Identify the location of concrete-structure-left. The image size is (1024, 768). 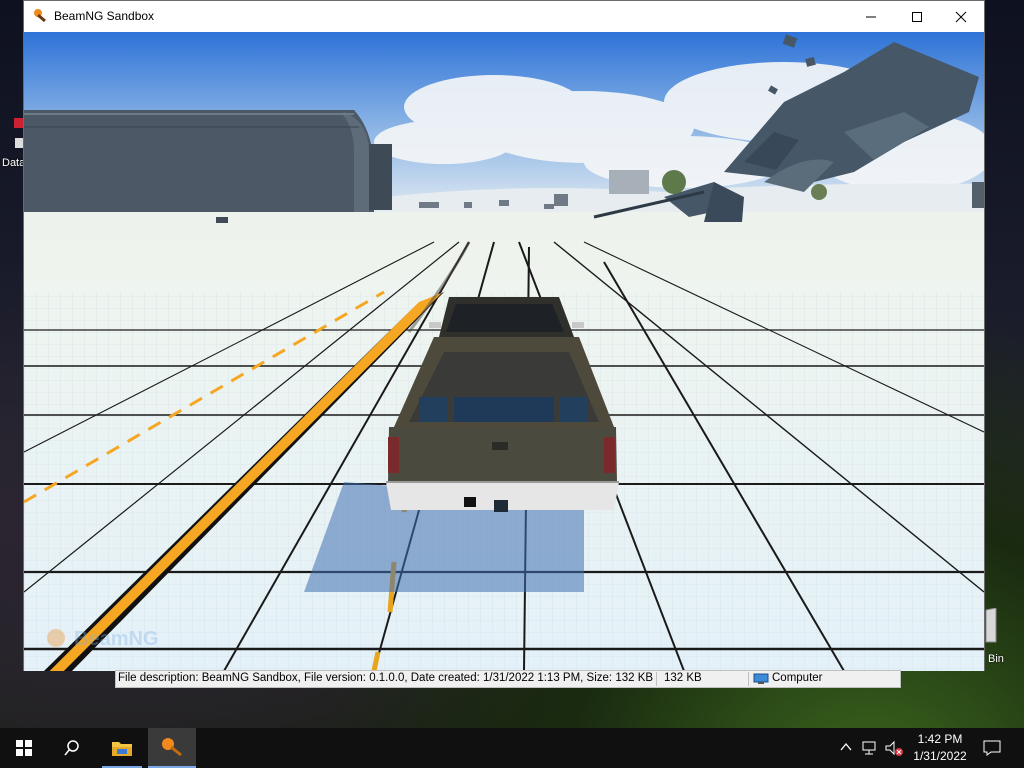
(208, 161).